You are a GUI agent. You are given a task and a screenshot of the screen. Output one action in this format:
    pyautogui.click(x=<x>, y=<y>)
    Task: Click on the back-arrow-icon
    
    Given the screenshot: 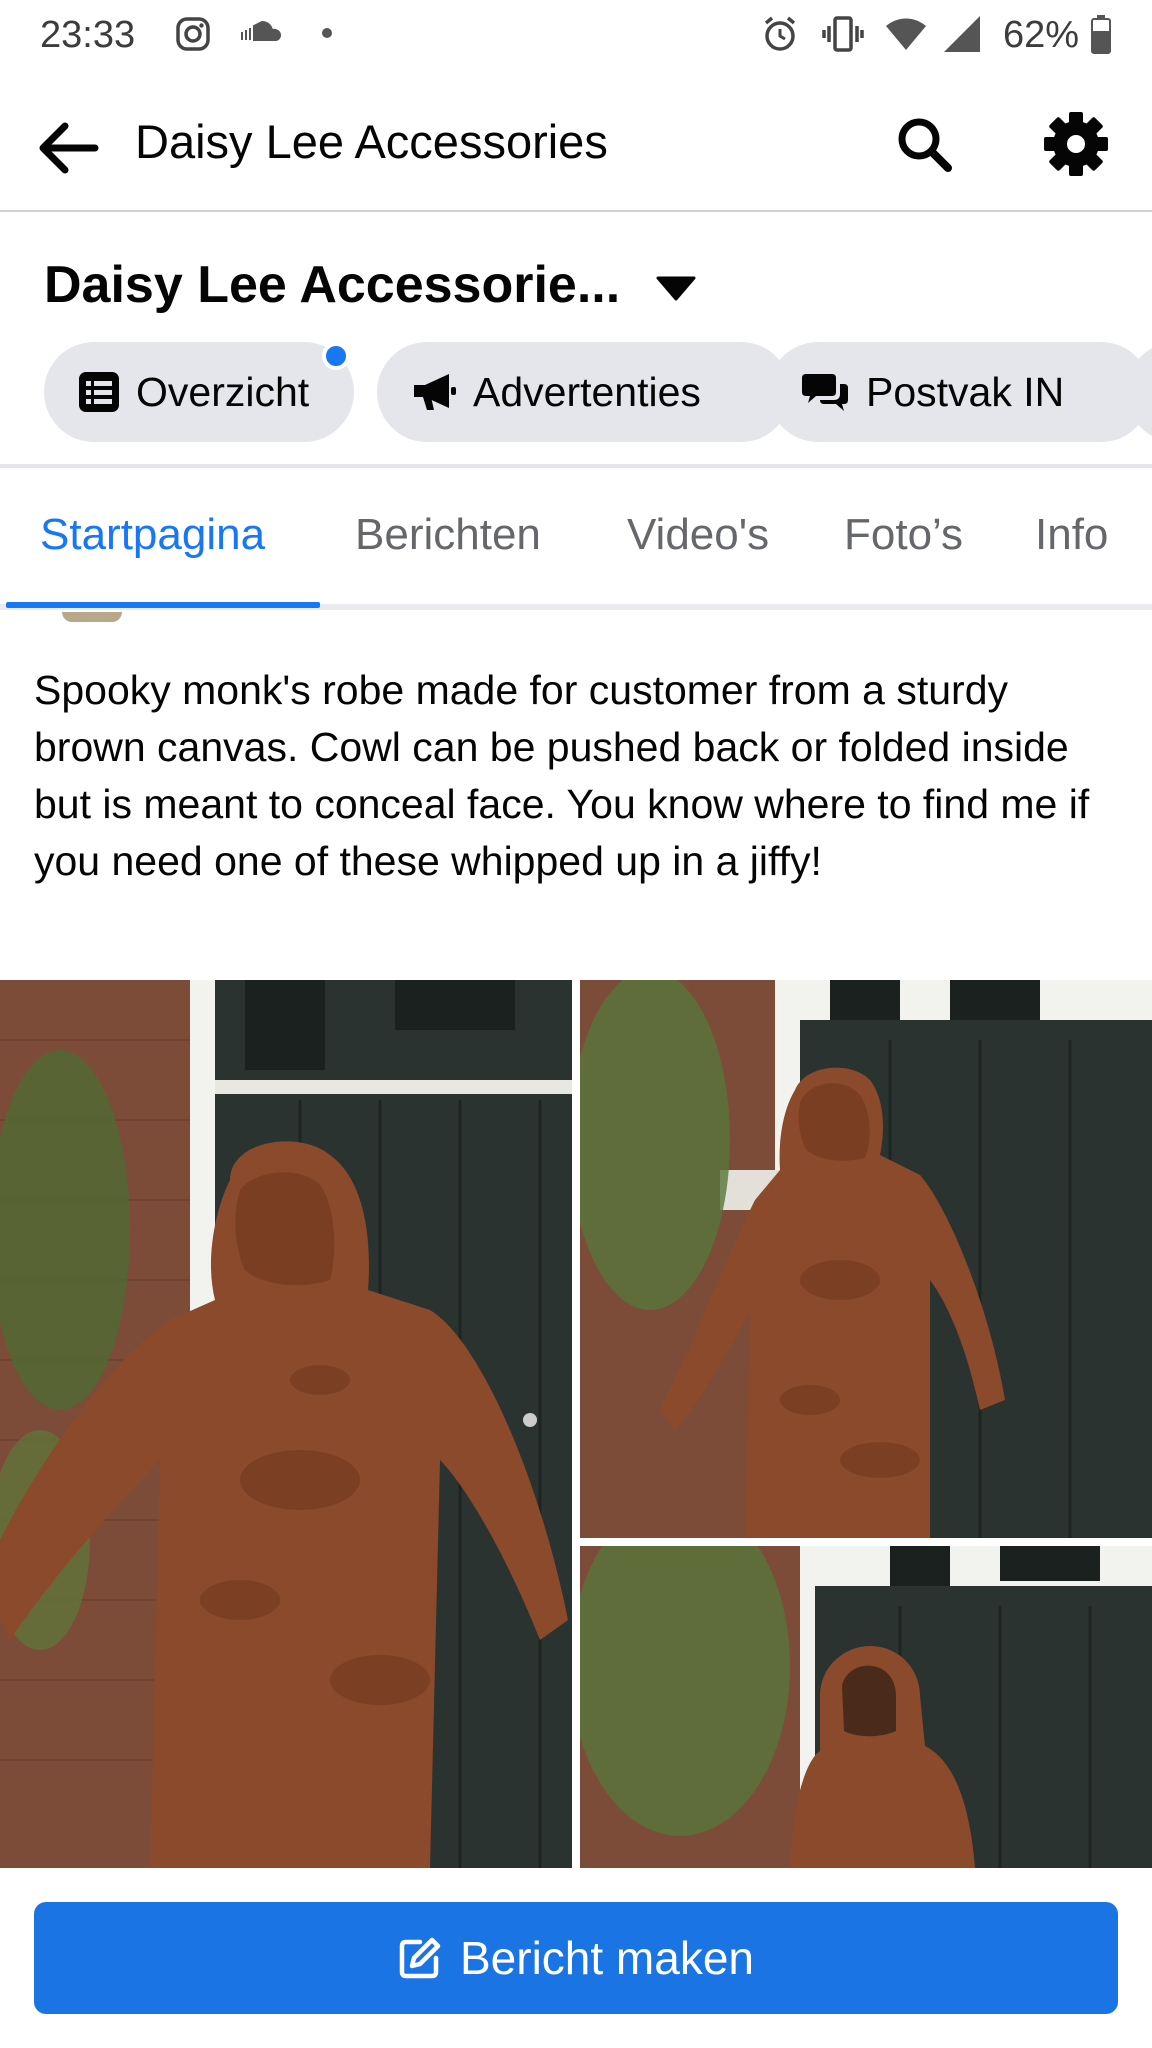 What is the action you would take?
    pyautogui.click(x=69, y=148)
    